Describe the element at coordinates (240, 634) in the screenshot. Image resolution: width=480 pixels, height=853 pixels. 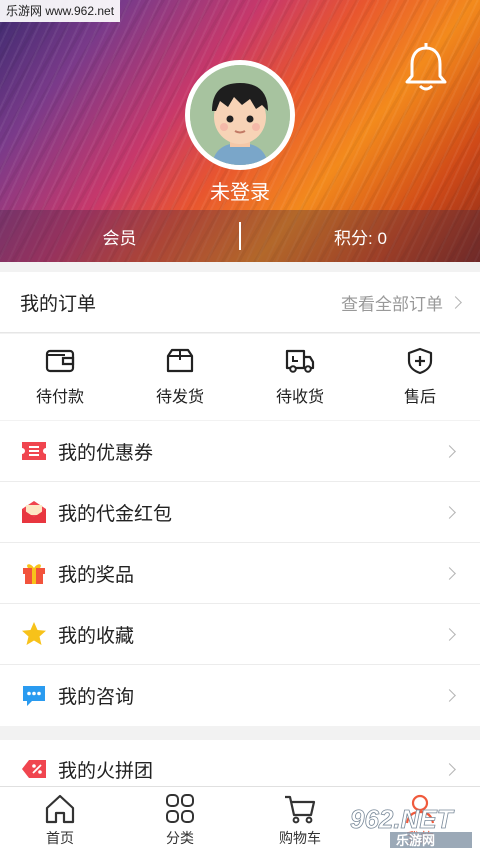
I see `menu-item-favorites: 我的收藏` at that location.